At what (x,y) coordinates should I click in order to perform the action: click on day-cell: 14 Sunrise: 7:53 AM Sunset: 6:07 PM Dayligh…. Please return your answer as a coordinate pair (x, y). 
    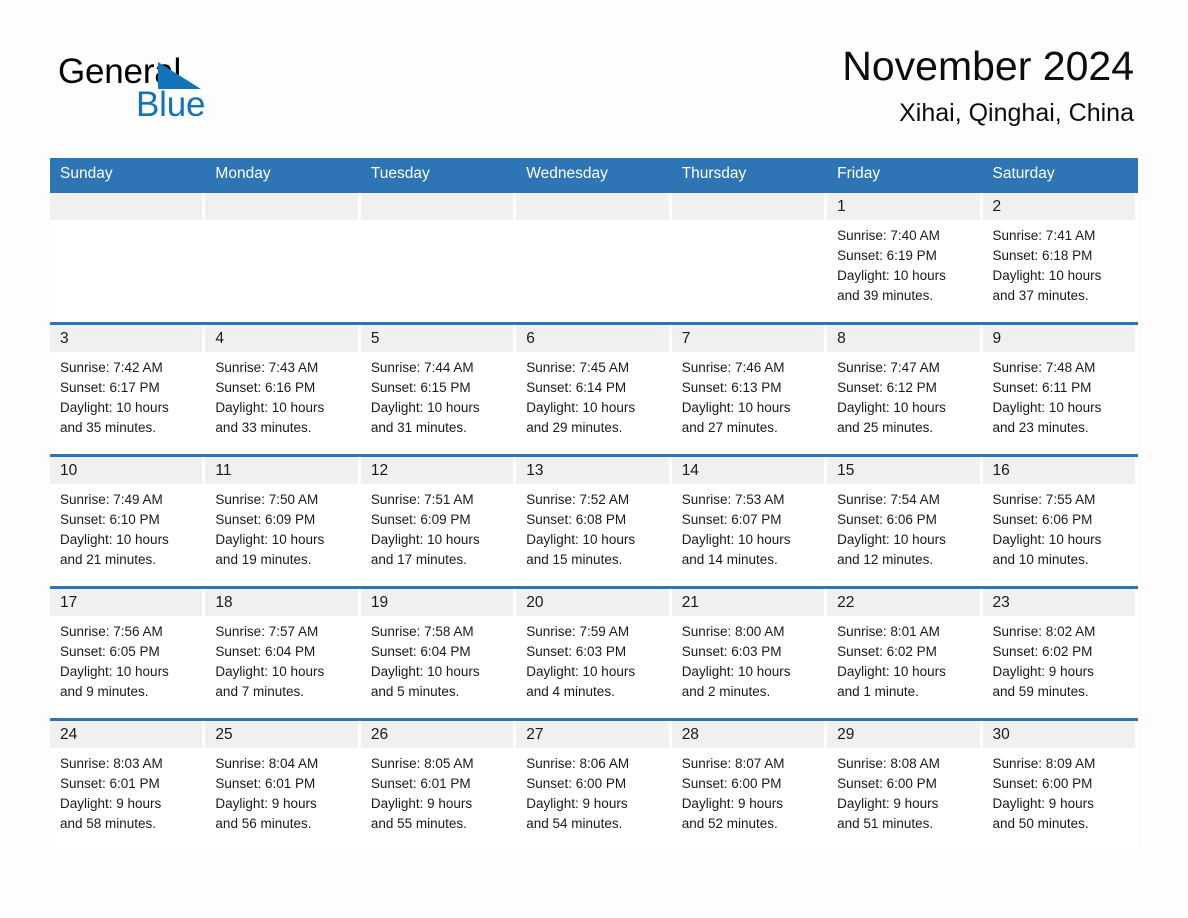
    Looking at the image, I should click on (749, 521).